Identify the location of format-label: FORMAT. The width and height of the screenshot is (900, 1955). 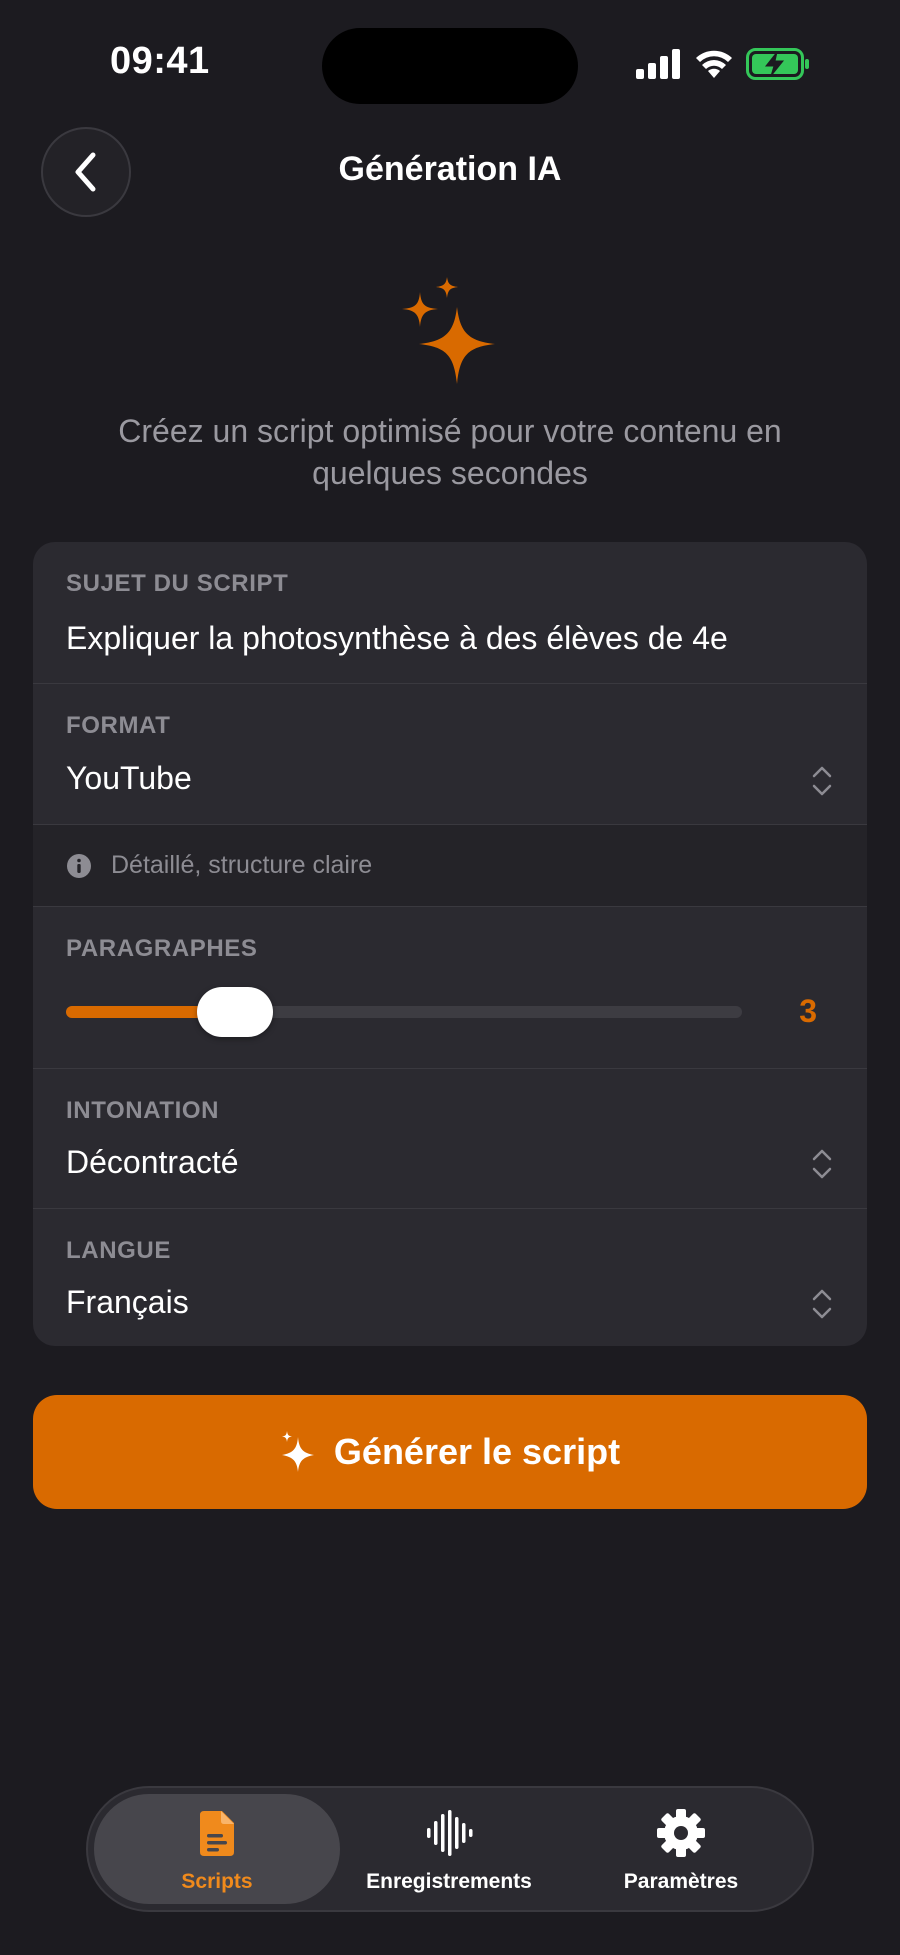
(118, 725).